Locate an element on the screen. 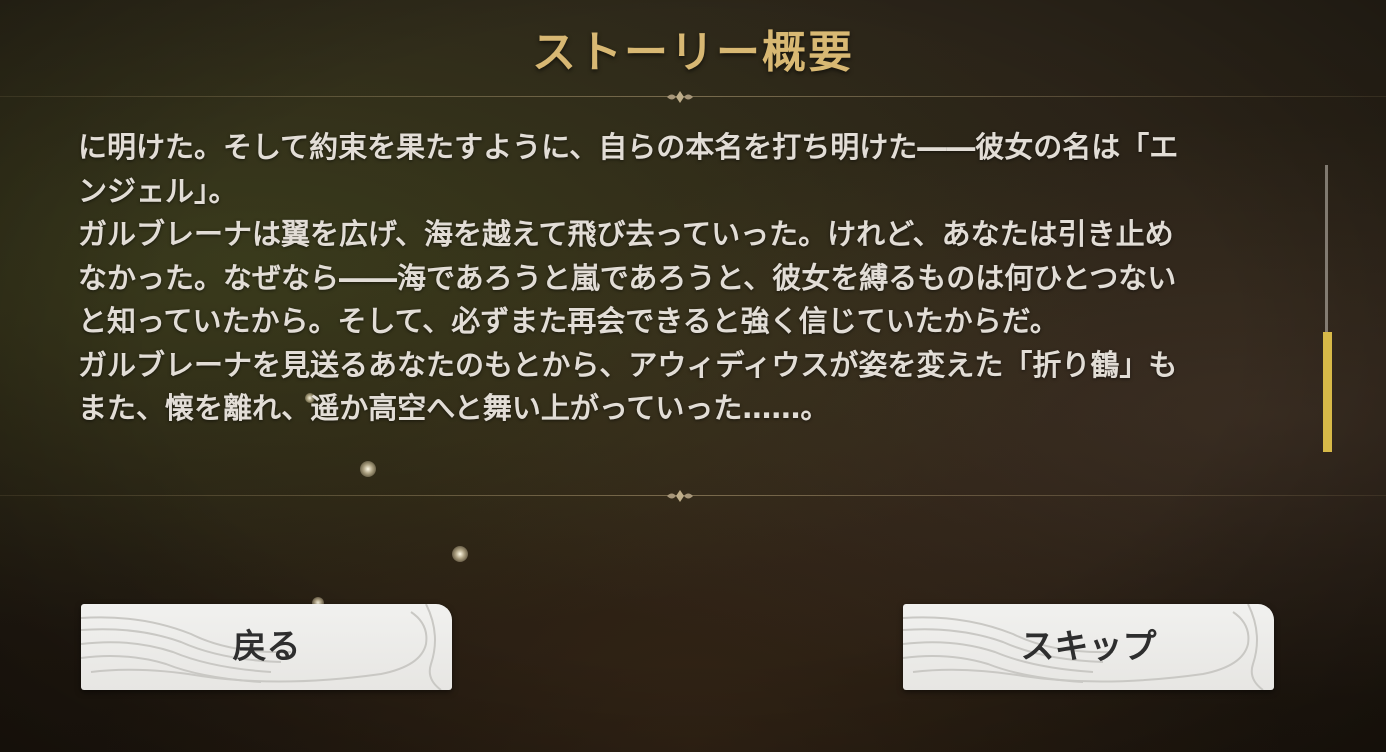 Image resolution: width=1386 pixels, height=752 pixels. scrollbar-thumb is located at coordinates (1327, 392).